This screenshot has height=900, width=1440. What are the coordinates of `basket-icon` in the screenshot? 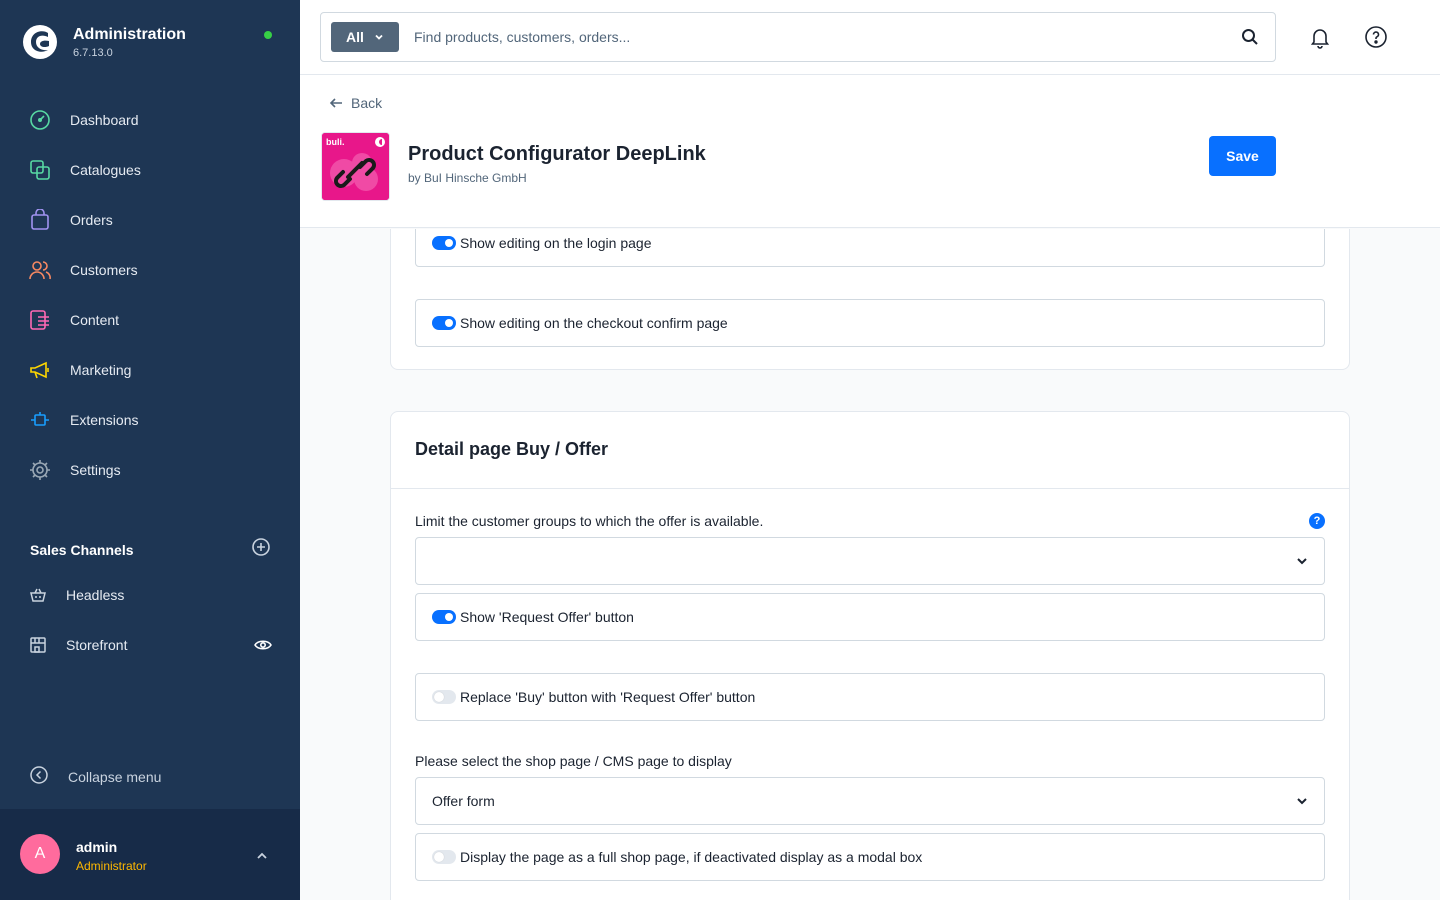 It's located at (38, 595).